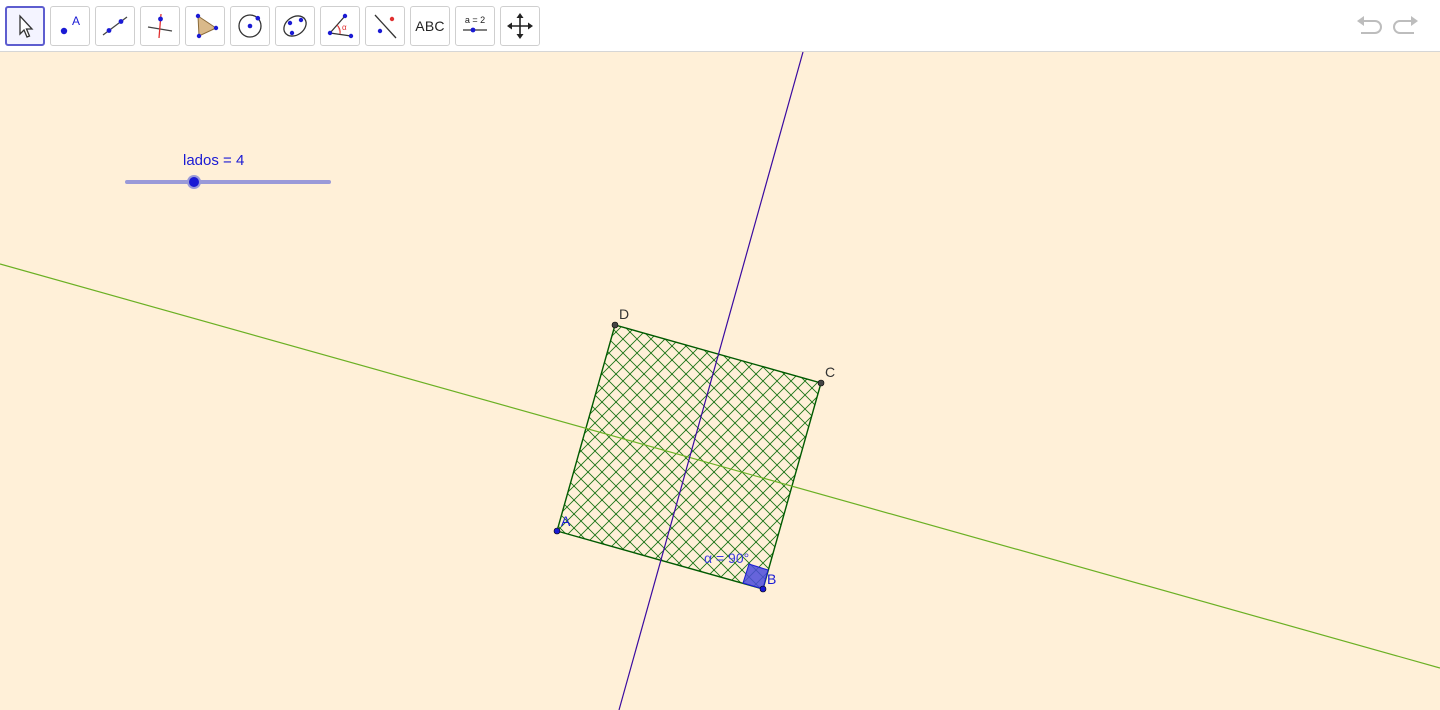  Describe the element at coordinates (194, 182) in the screenshot. I see `slider-handle` at that location.